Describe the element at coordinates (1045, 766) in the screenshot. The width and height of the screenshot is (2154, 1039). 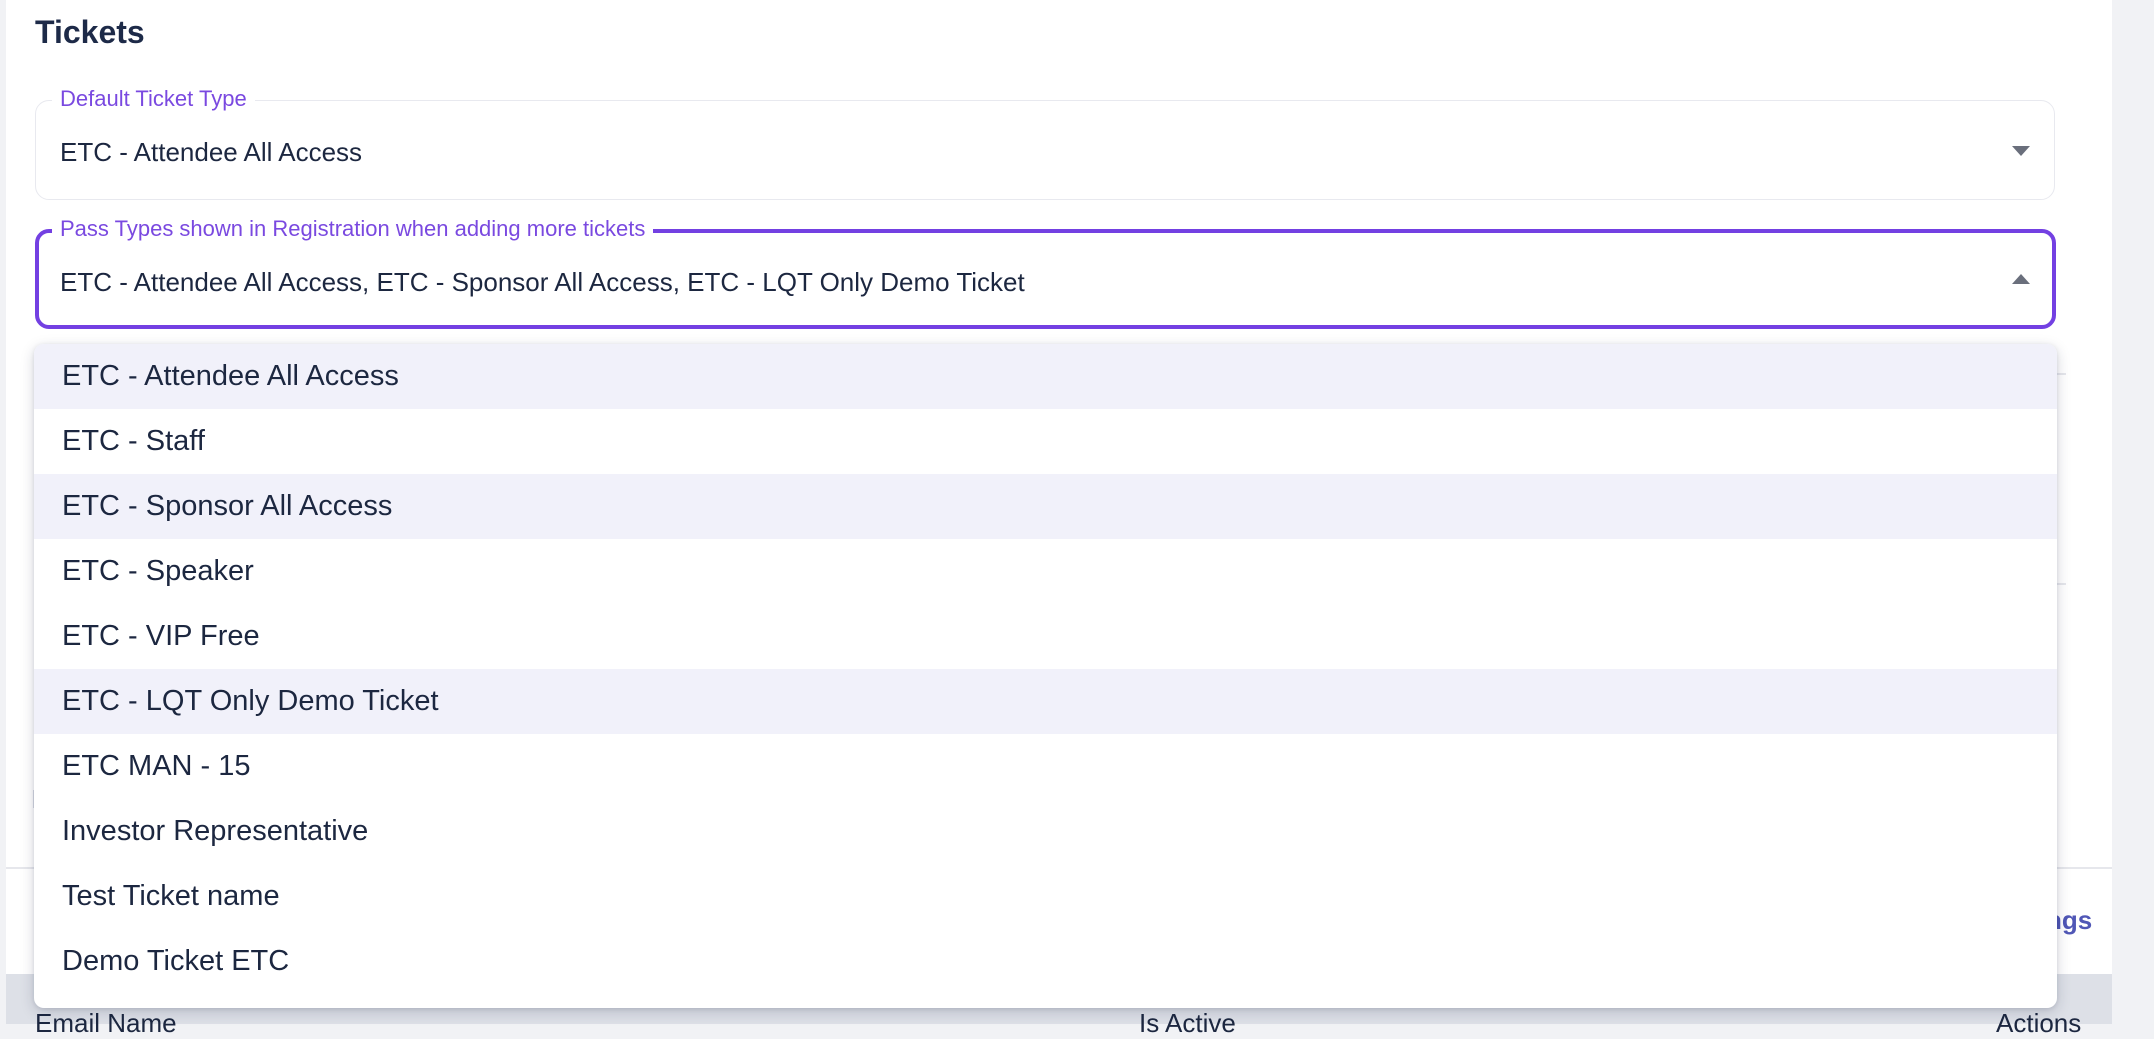
I see `dropdown-option: ETC MAN - 15` at that location.